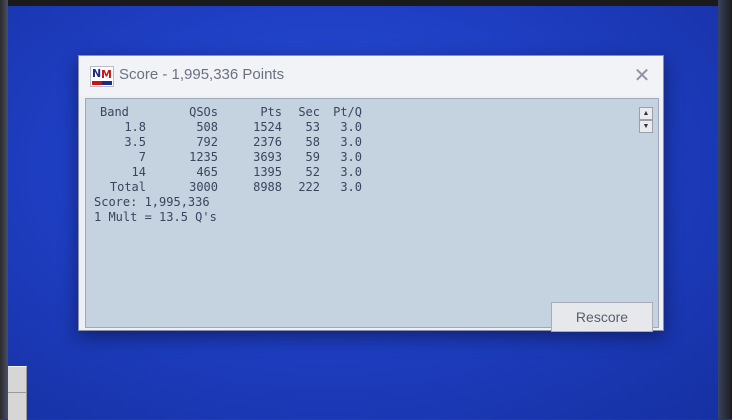 Image resolution: width=732 pixels, height=420 pixels. Describe the element at coordinates (207, 142) in the screenshot. I see `qsos-value: 792` at that location.